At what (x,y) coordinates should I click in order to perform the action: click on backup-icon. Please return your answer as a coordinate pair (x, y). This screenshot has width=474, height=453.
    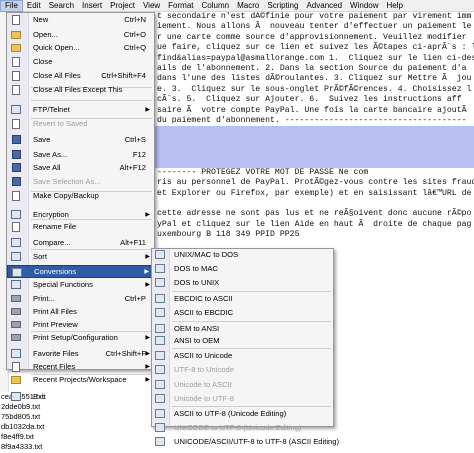
    Looking at the image, I should click on (16, 195).